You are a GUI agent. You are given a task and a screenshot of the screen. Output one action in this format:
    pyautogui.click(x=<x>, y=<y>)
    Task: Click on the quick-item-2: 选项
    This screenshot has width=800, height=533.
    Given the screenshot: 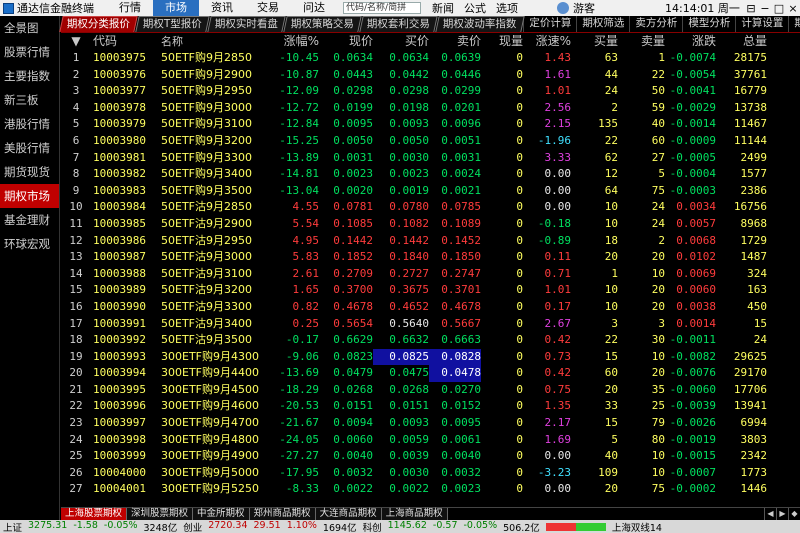 What is the action you would take?
    pyautogui.click(x=507, y=8)
    